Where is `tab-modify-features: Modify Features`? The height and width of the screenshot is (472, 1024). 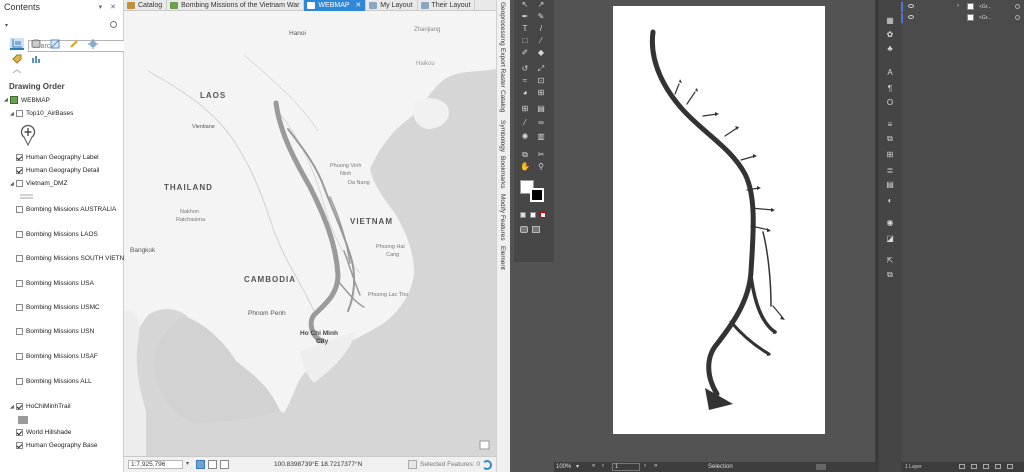
tab-modify-features: Modify Features is located at coordinates (502, 217).